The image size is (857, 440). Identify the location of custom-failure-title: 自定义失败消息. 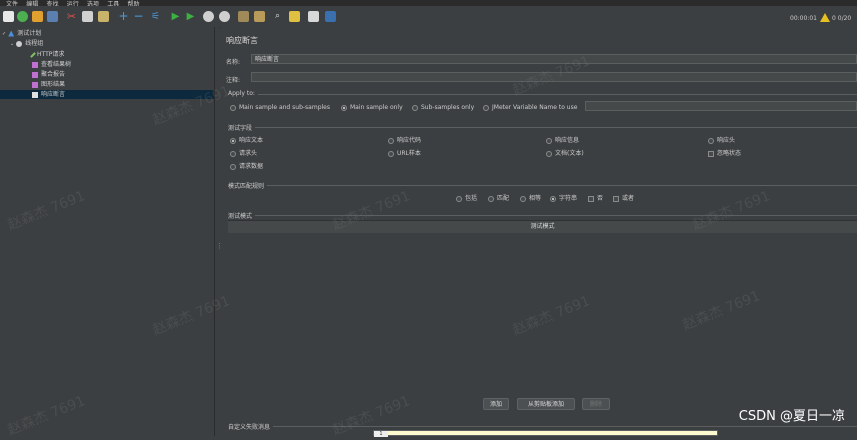
(251, 426).